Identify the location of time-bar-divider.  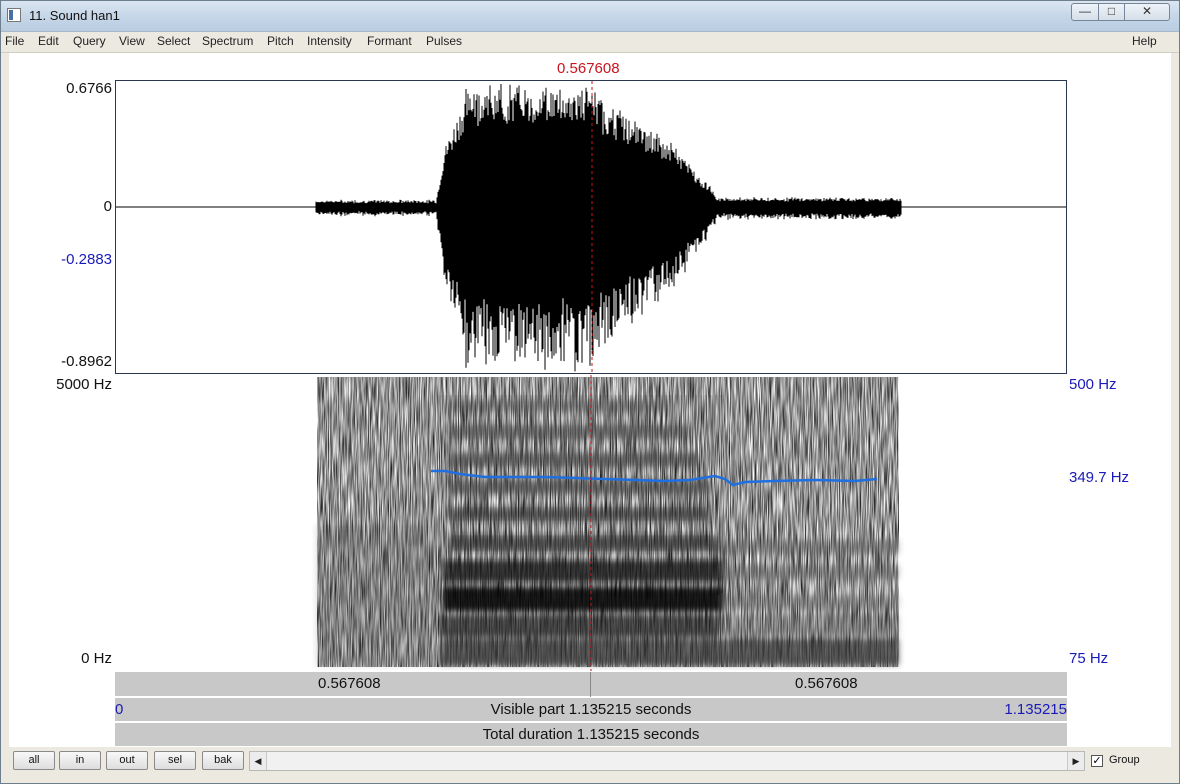
(590, 684).